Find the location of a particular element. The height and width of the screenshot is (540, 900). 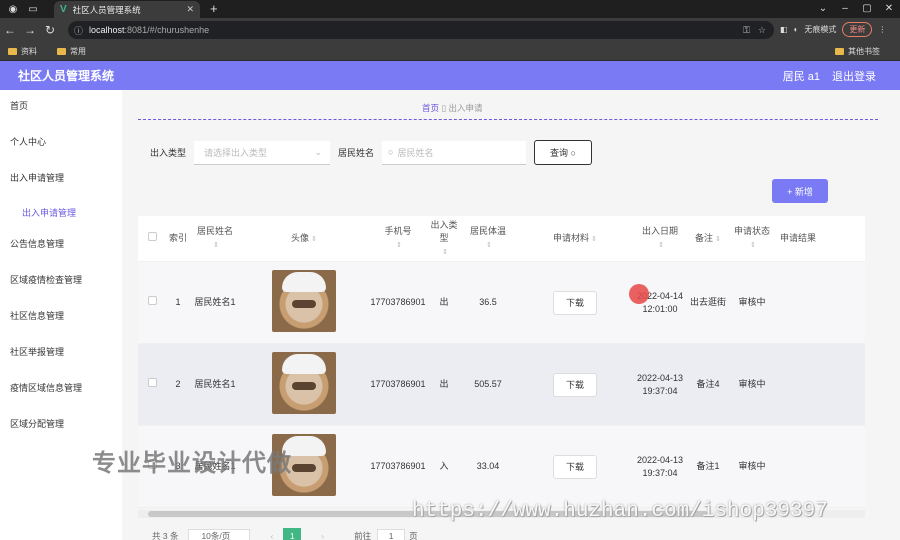

page-size-select: 10条/页 is located at coordinates (219, 534).